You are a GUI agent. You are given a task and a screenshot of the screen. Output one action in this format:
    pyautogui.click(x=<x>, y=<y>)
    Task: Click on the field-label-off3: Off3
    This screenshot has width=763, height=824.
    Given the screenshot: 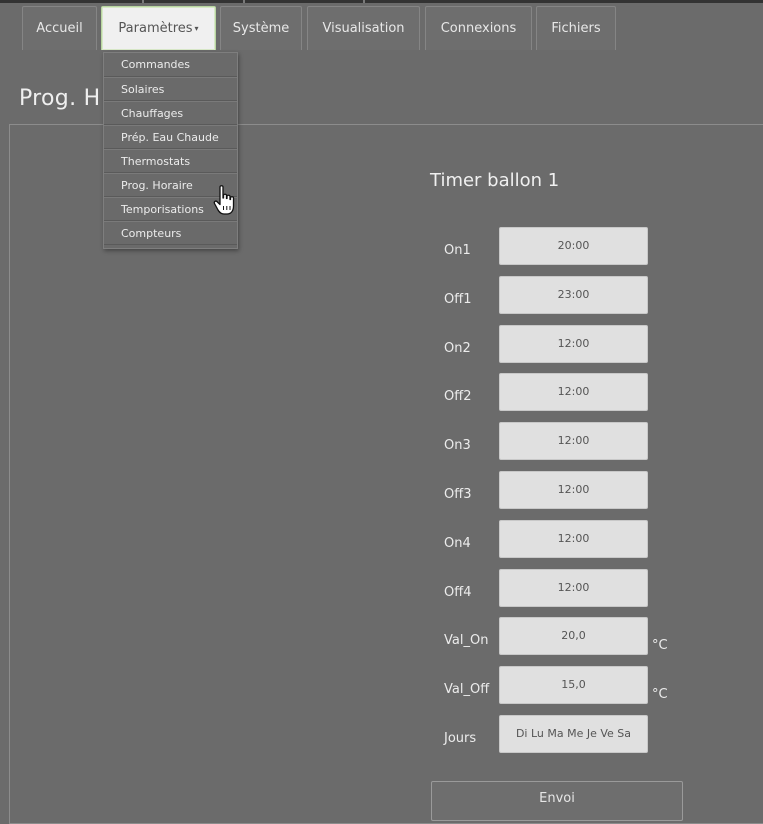 What is the action you would take?
    pyautogui.click(x=458, y=494)
    